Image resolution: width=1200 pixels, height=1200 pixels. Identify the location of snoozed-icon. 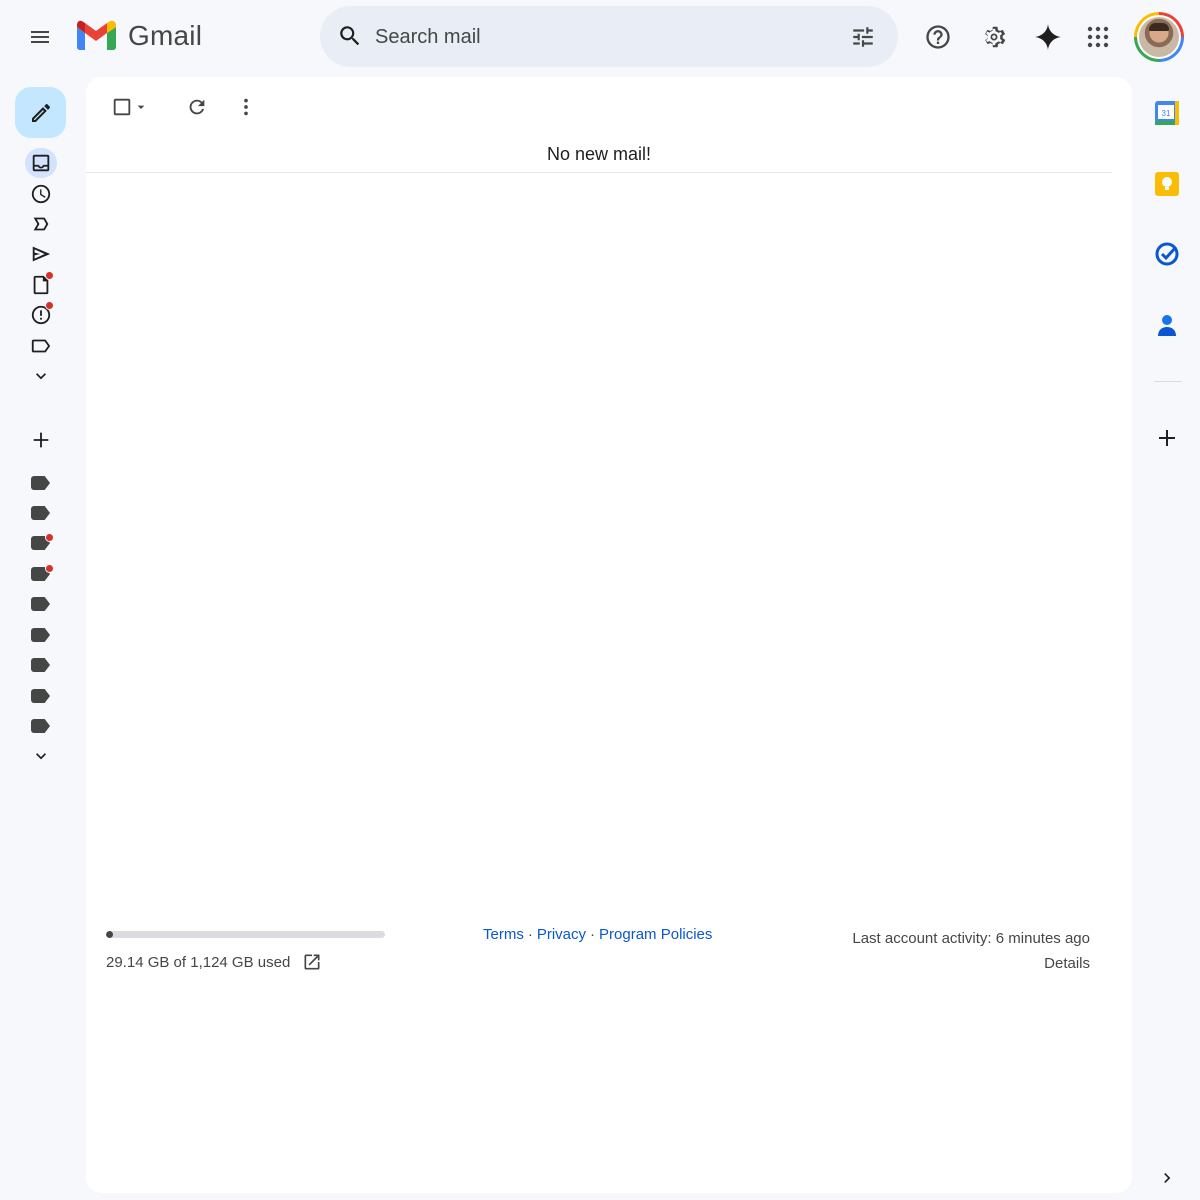
(41, 194).